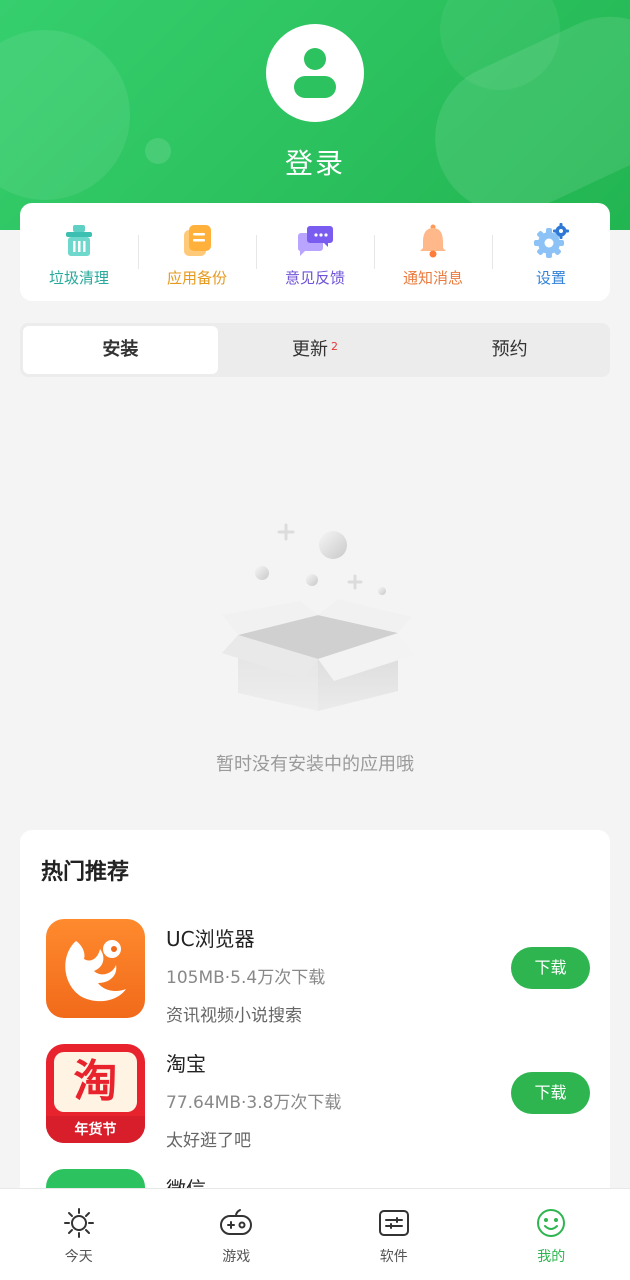 This screenshot has width=630, height=1280. I want to click on app-name: 淘宝, so click(186, 1064).